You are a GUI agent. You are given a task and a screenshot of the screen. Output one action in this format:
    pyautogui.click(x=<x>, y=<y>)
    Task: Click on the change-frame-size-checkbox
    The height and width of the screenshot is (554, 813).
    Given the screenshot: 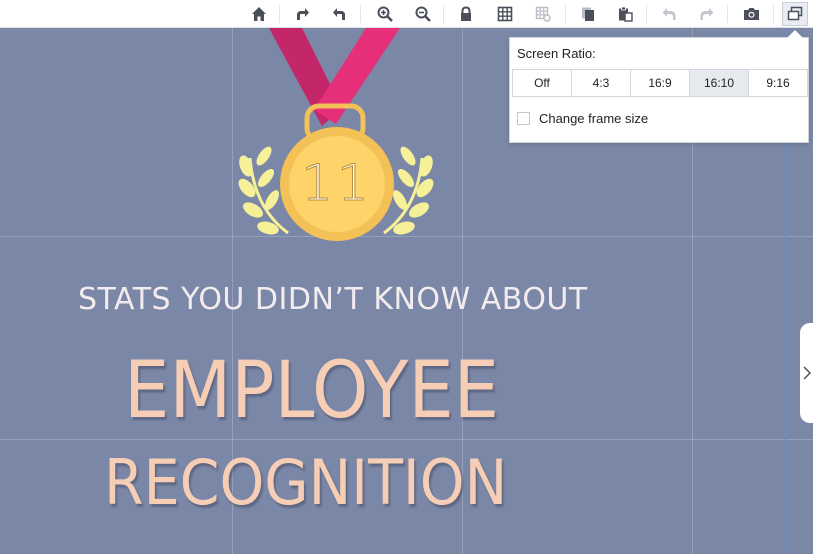 What is the action you would take?
    pyautogui.click(x=523, y=118)
    